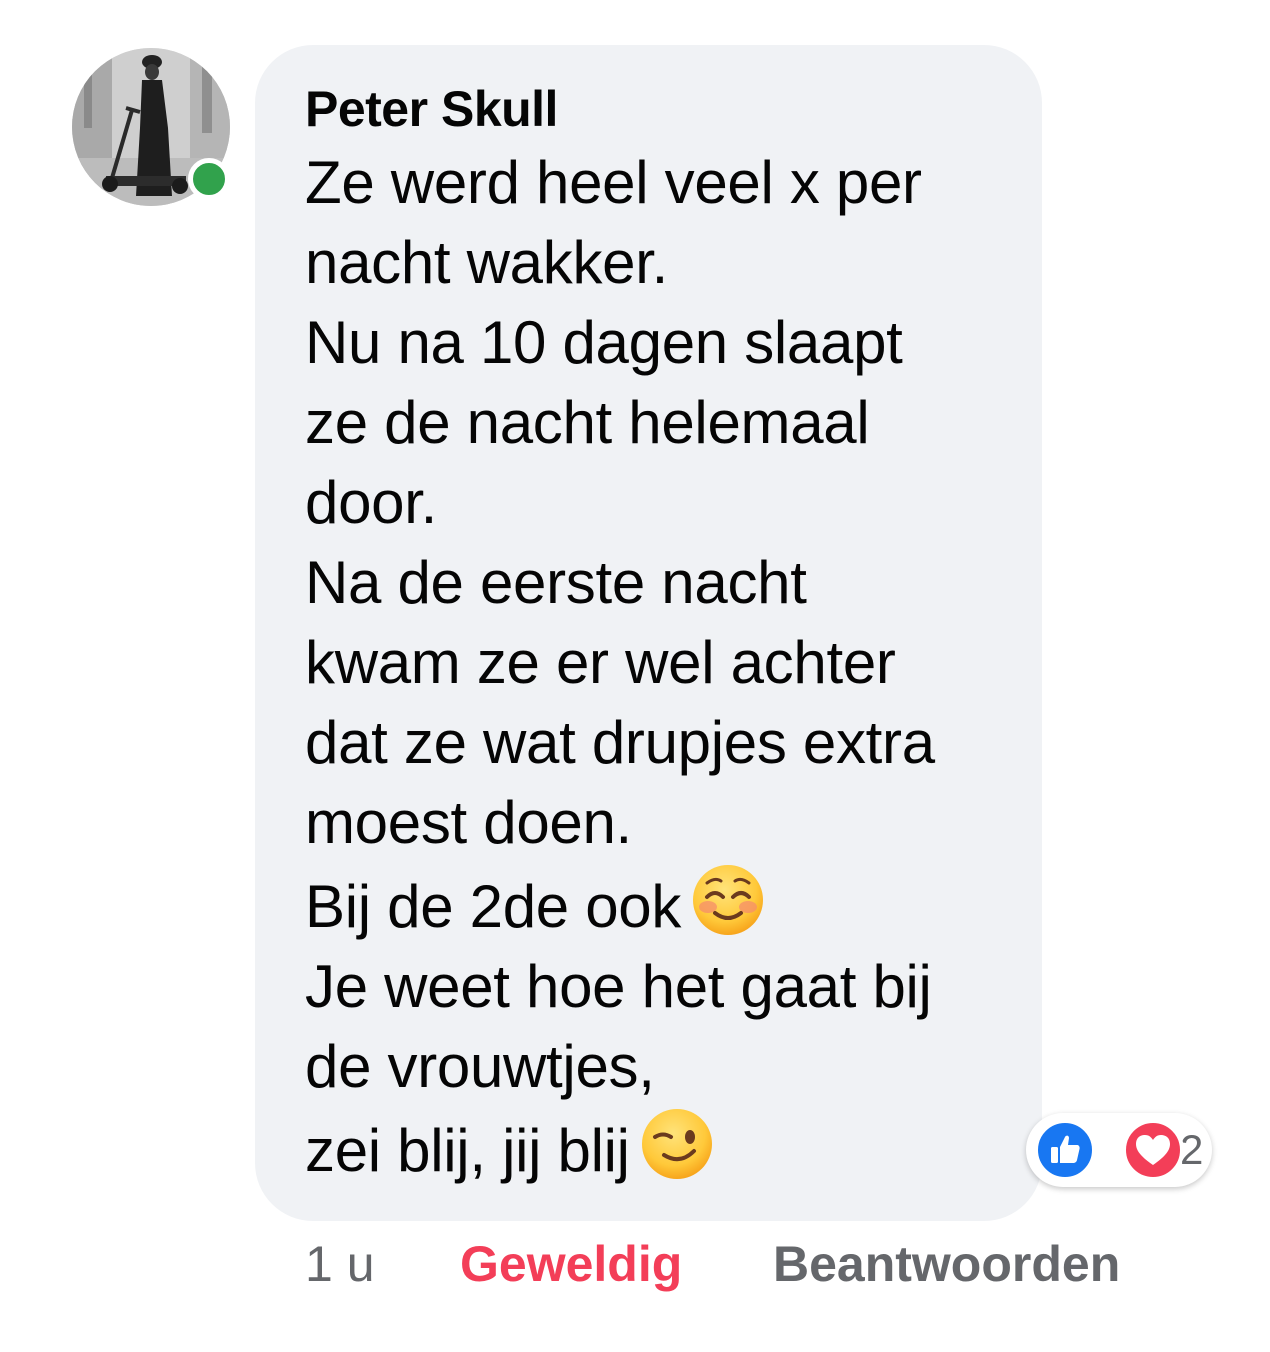 The width and height of the screenshot is (1270, 1352). I want to click on reply-button: Beantwoorden, so click(946, 1264).